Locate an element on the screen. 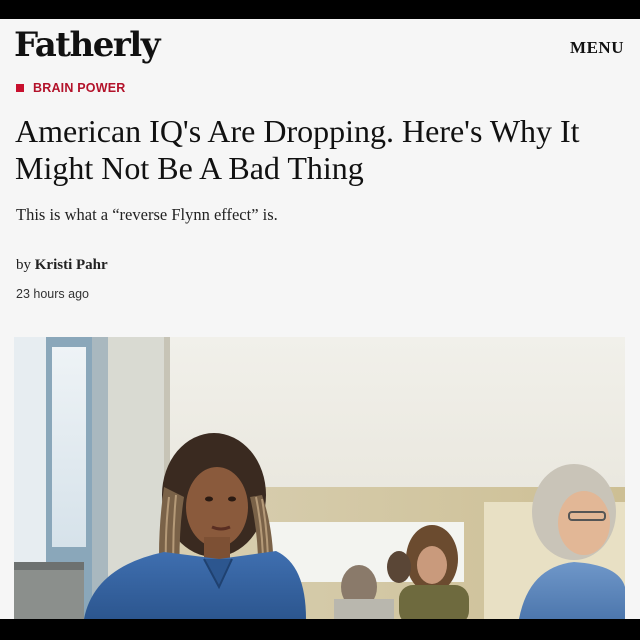 The image size is (640, 640). author-link: Kristi Pahr is located at coordinates (71, 265).